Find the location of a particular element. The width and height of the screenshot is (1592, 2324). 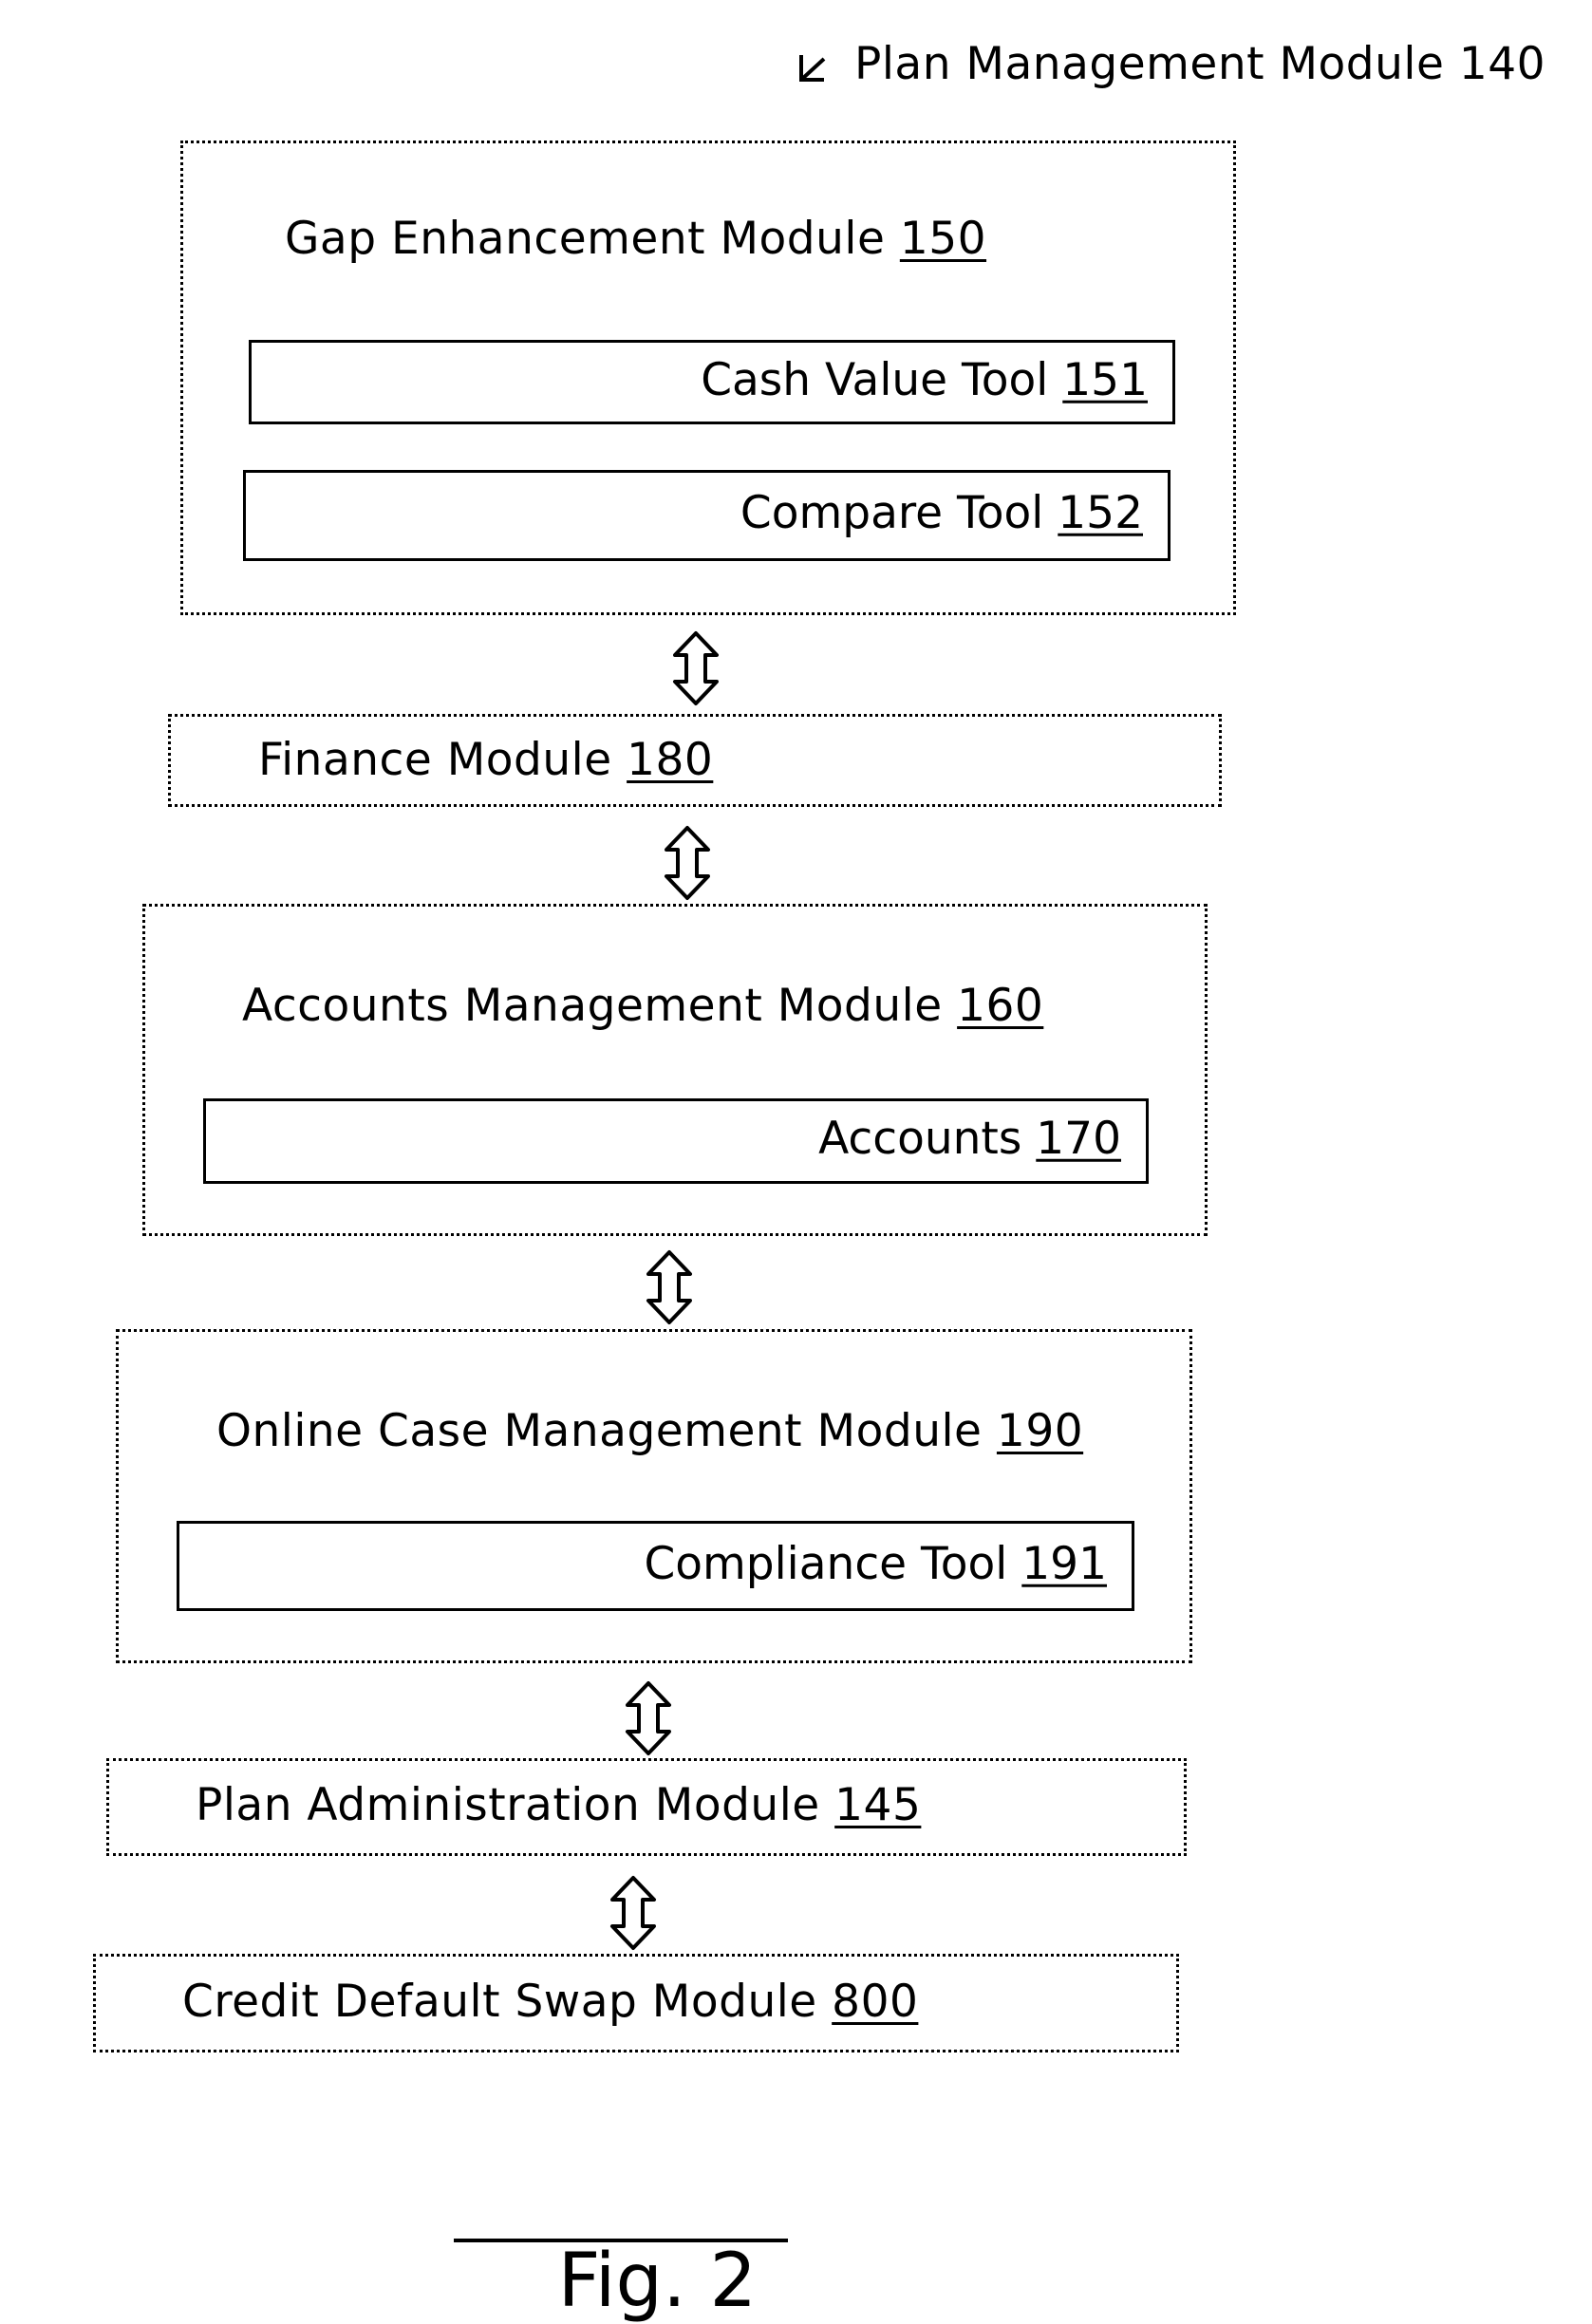

gap-enhancement-title: Gap Enhancement Module is located at coordinates (585, 239).